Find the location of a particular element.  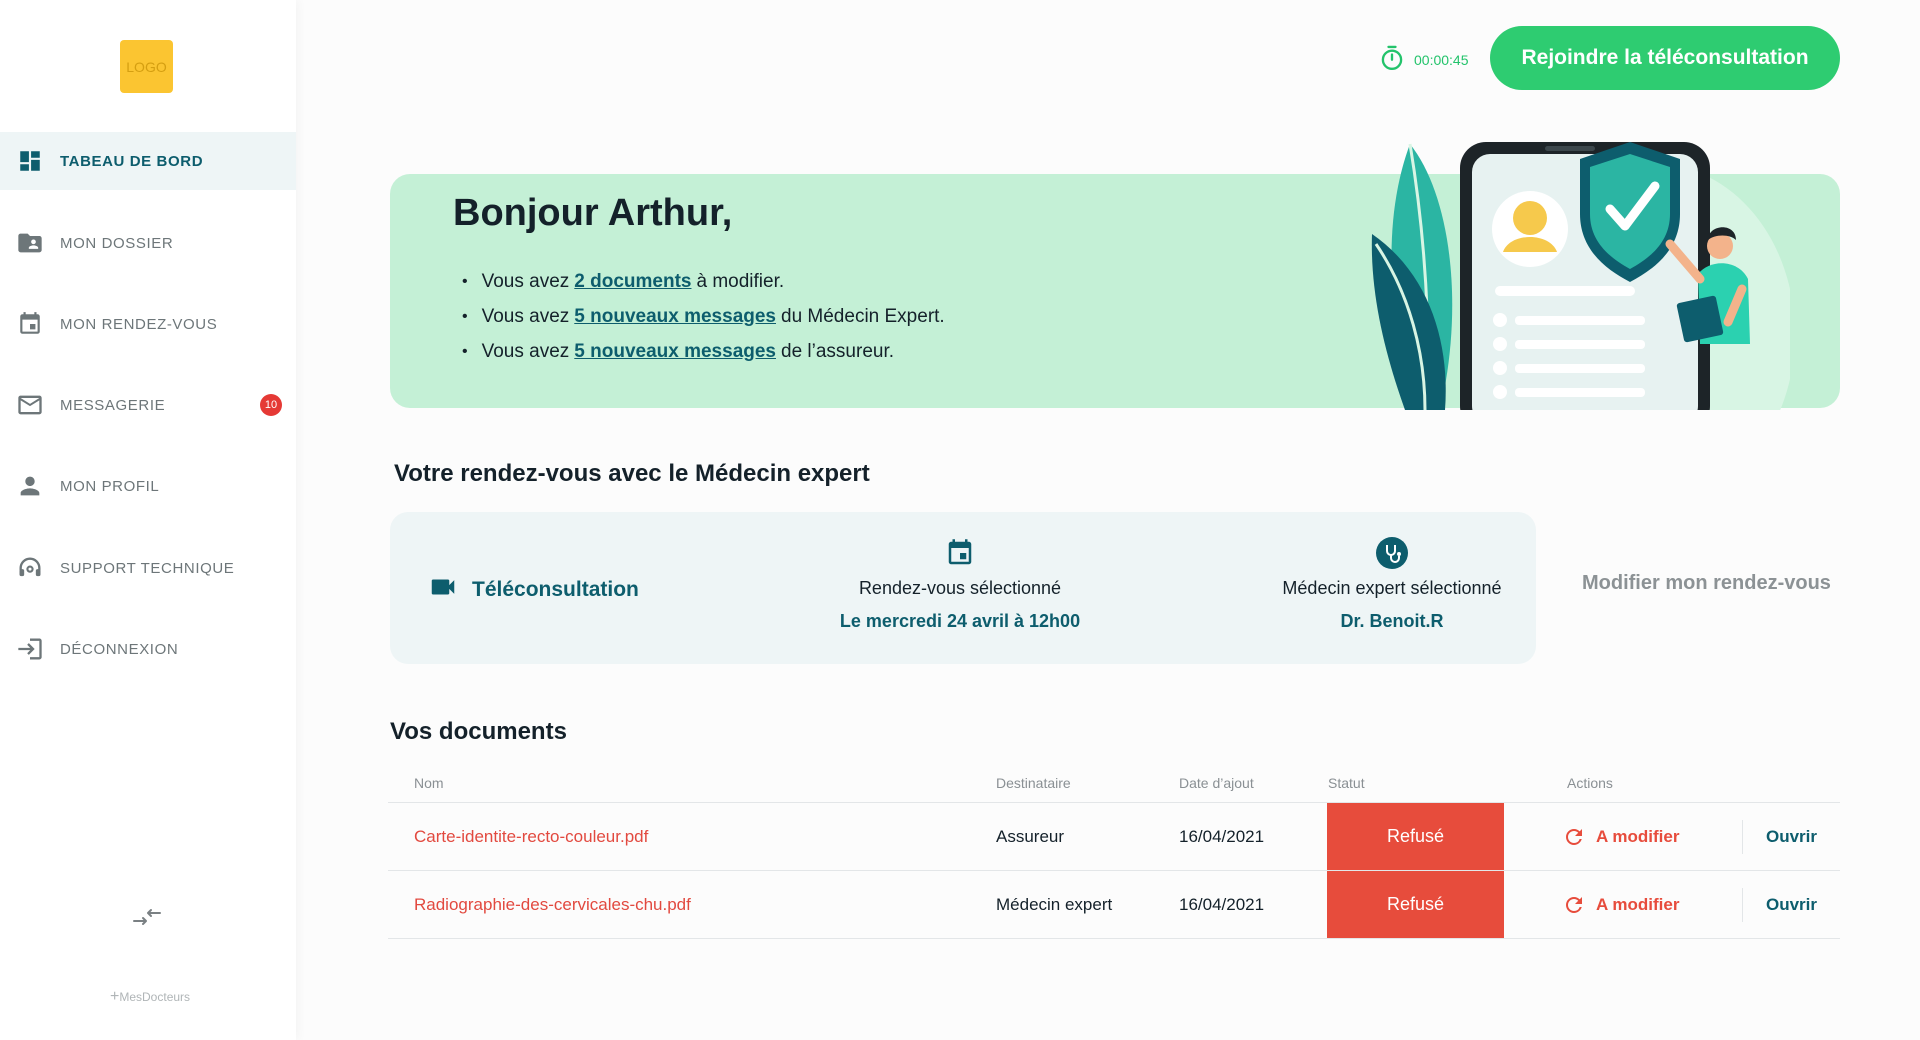

plus-icon: + is located at coordinates (115, 996).